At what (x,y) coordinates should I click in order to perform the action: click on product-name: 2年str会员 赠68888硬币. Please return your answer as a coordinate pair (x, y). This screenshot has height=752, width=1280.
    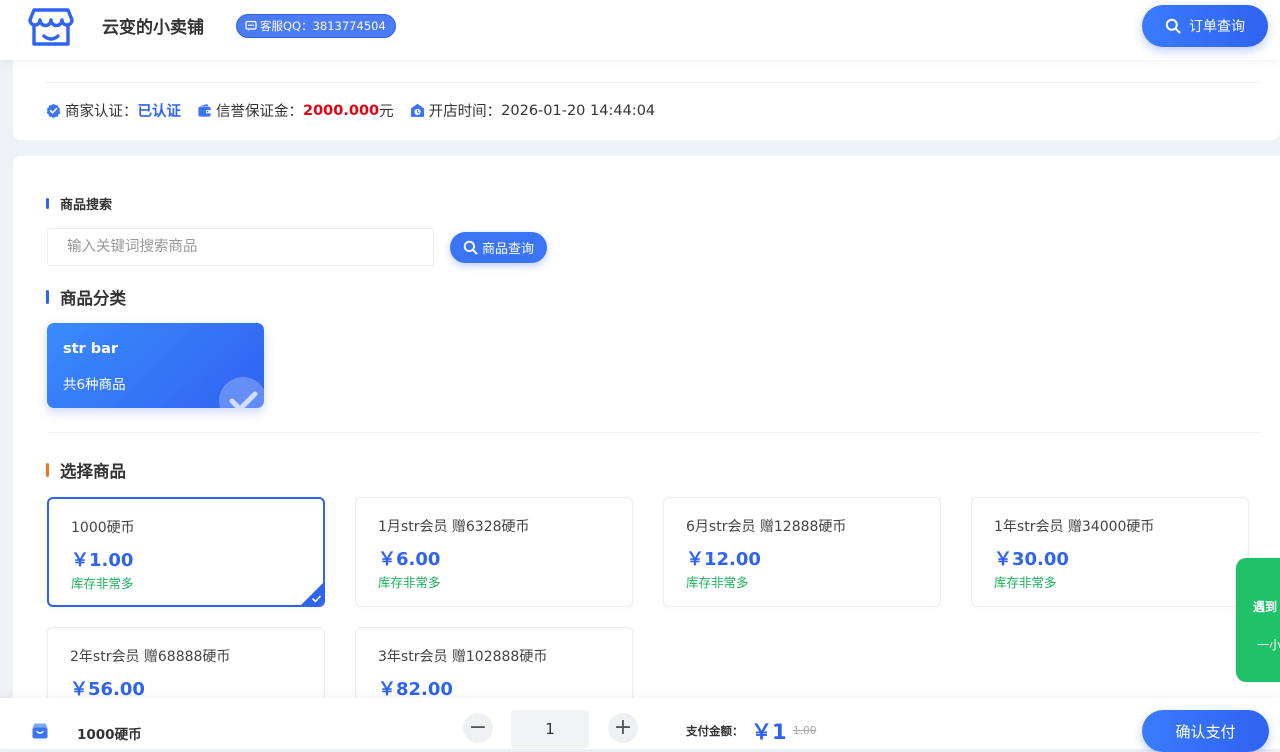
    Looking at the image, I should click on (150, 657).